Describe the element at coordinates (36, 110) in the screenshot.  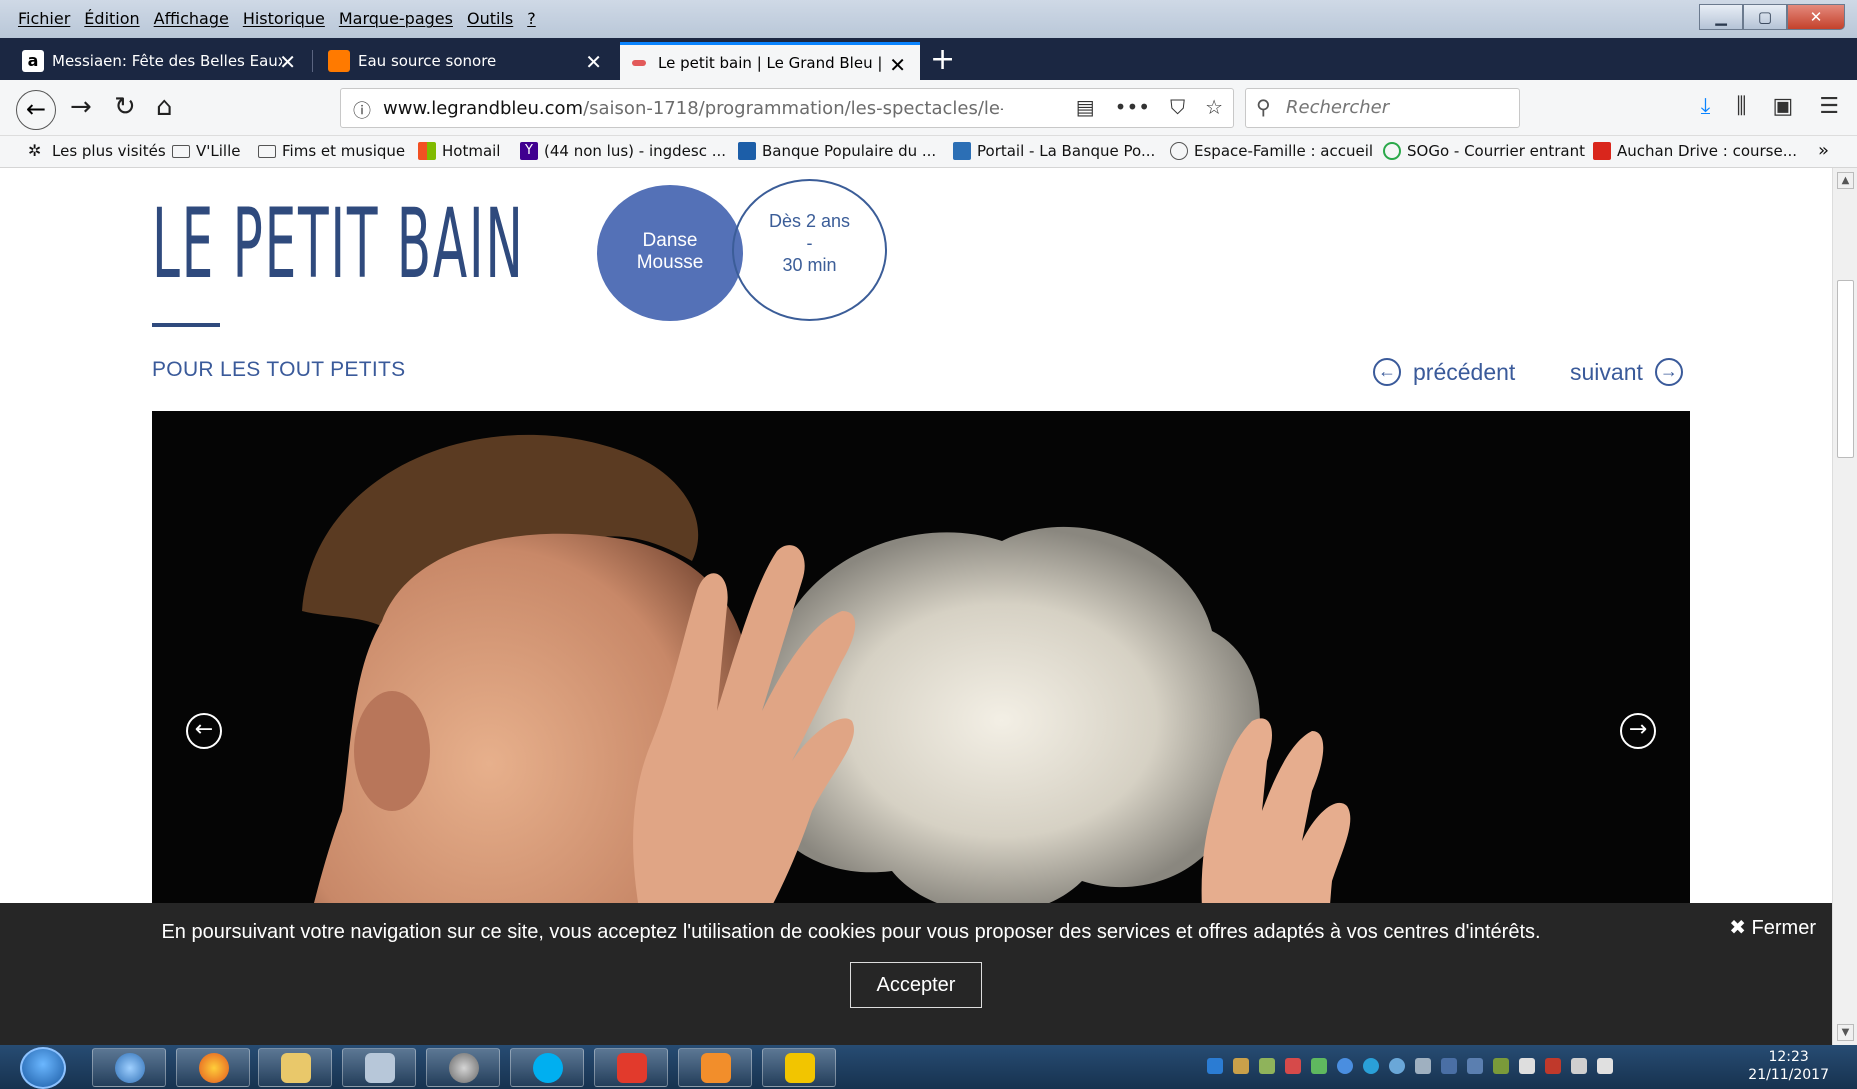
I see `back-button: ←` at that location.